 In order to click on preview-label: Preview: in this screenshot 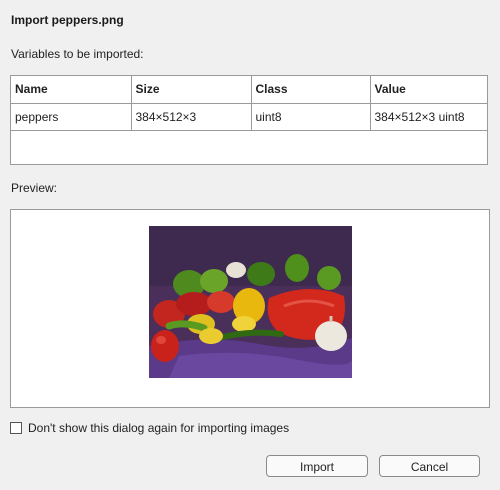, I will do `click(34, 188)`.